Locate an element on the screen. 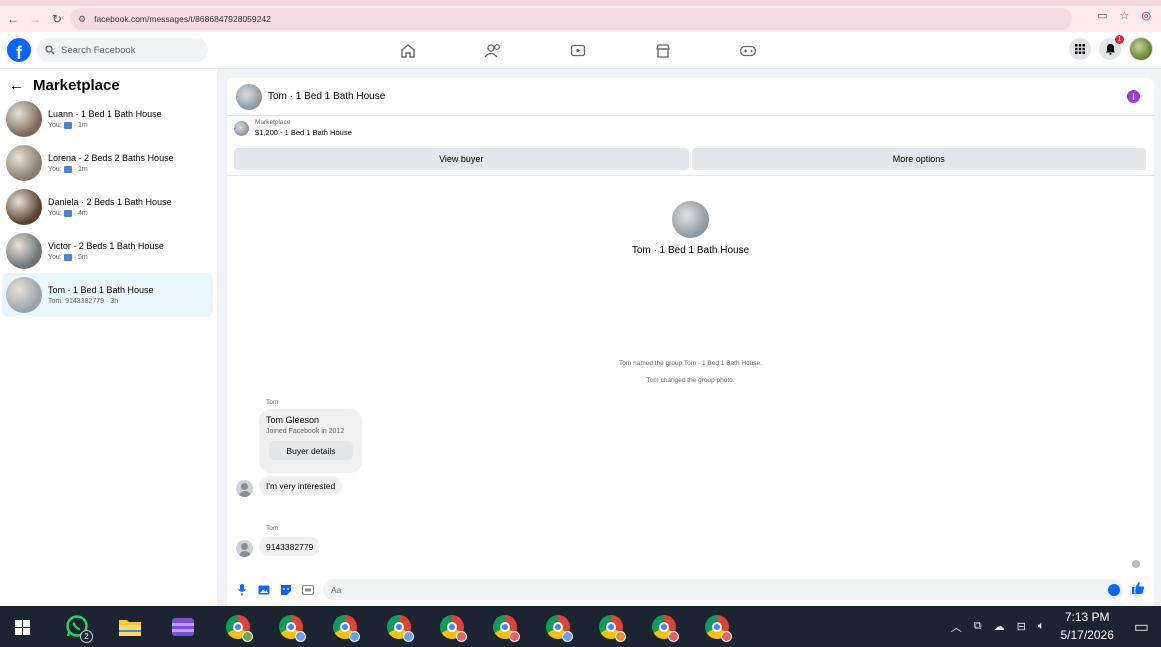 This screenshot has height=647, width=1161. buyer-name: Tom Gleeson is located at coordinates (293, 420).